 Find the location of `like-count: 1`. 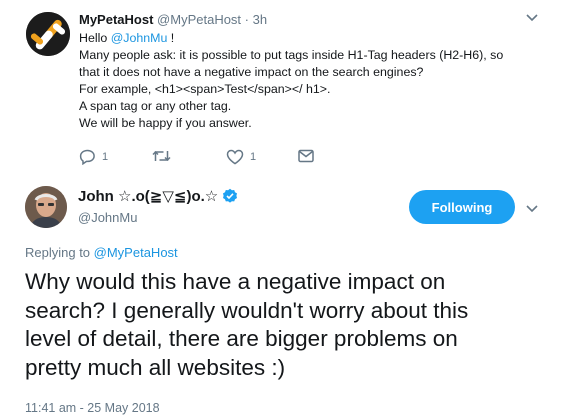

like-count: 1 is located at coordinates (253, 157).